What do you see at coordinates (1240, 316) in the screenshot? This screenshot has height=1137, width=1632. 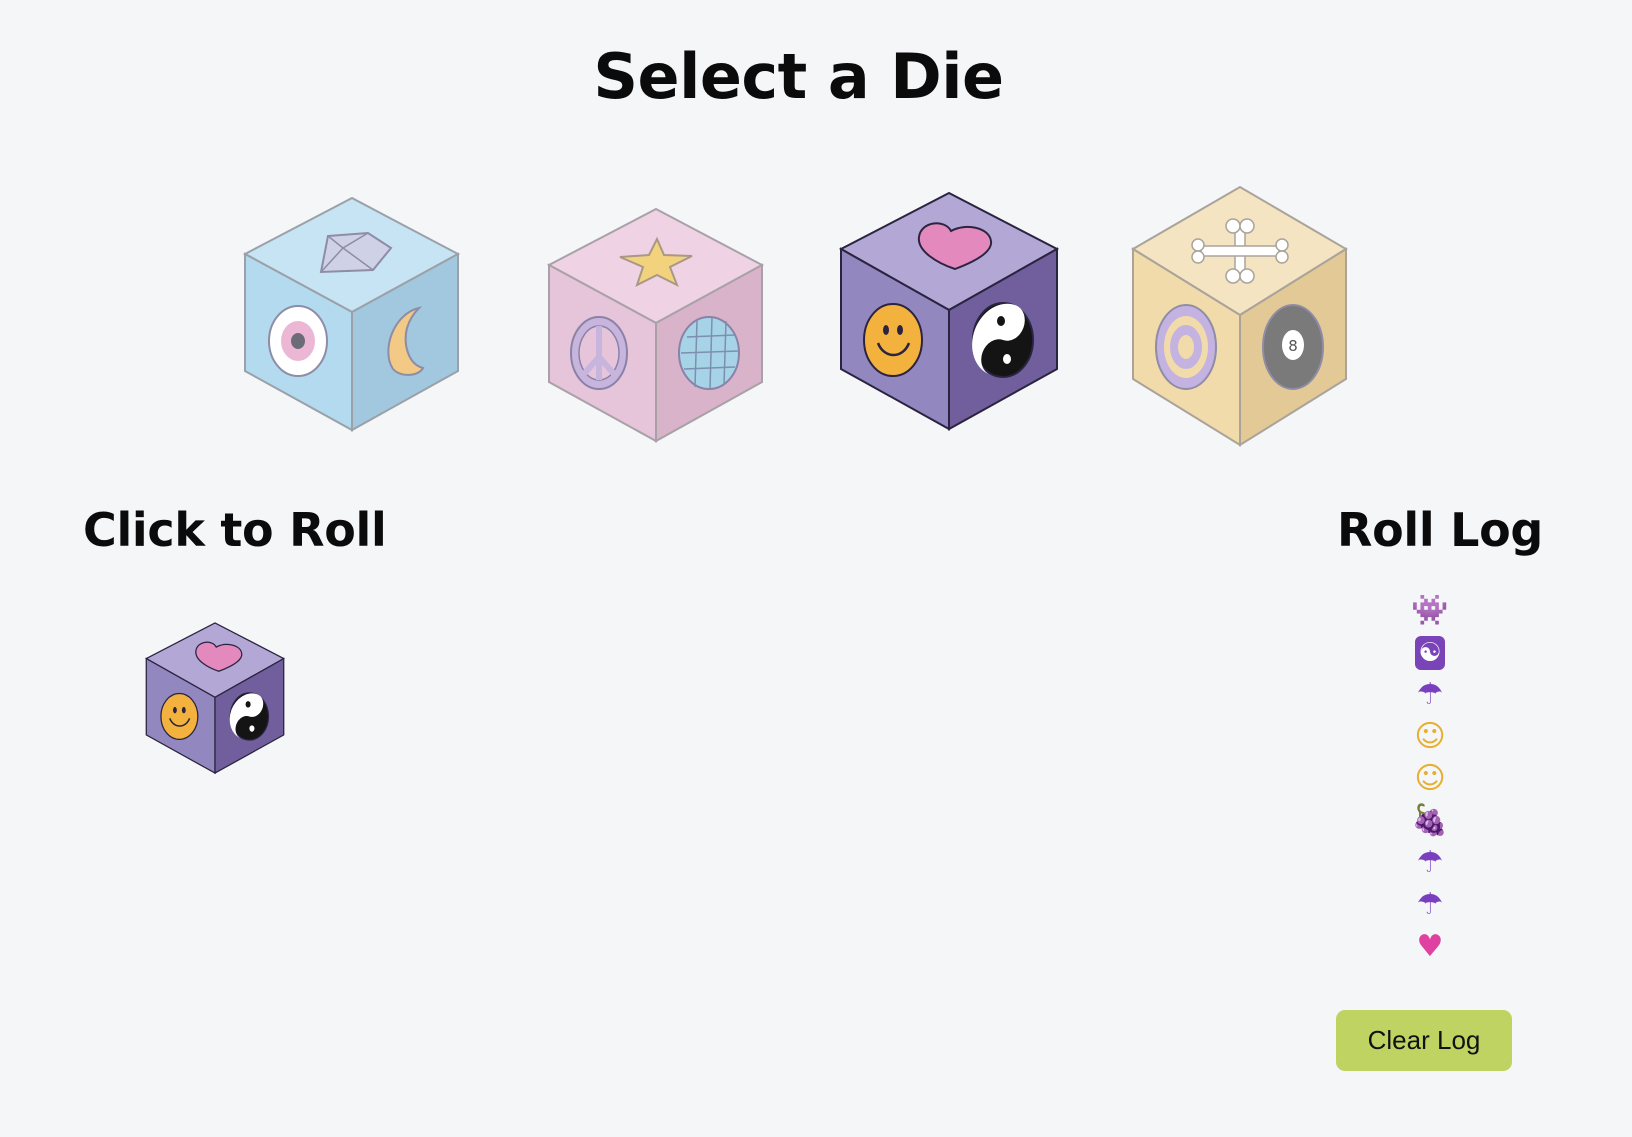 I see `cream-die: 8` at bounding box center [1240, 316].